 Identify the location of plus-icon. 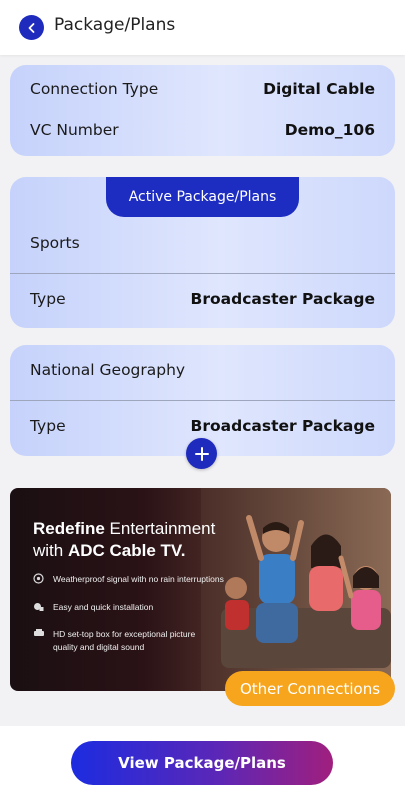
(201, 453).